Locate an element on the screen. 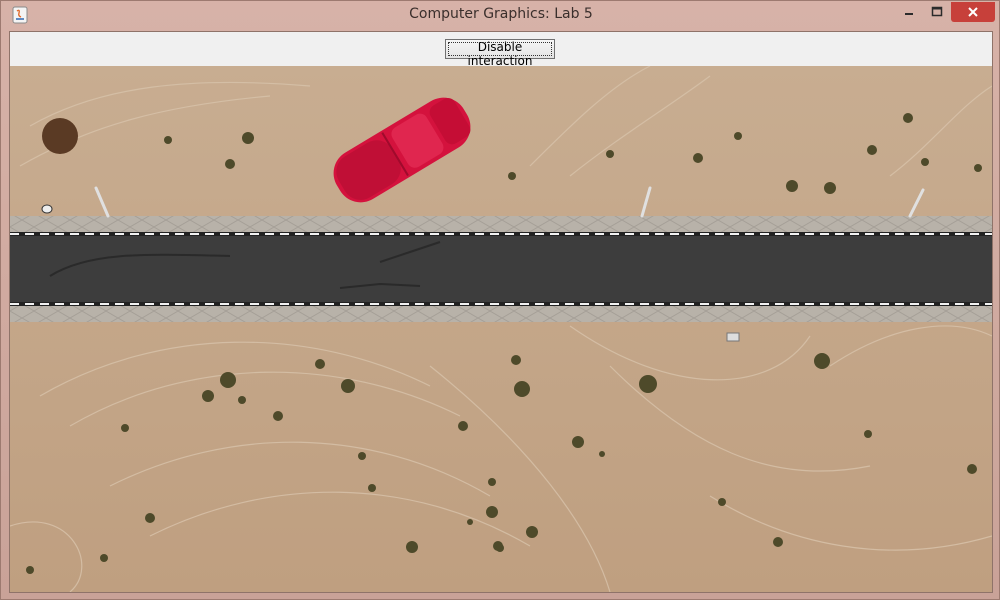  minimize-button is located at coordinates (909, 12).